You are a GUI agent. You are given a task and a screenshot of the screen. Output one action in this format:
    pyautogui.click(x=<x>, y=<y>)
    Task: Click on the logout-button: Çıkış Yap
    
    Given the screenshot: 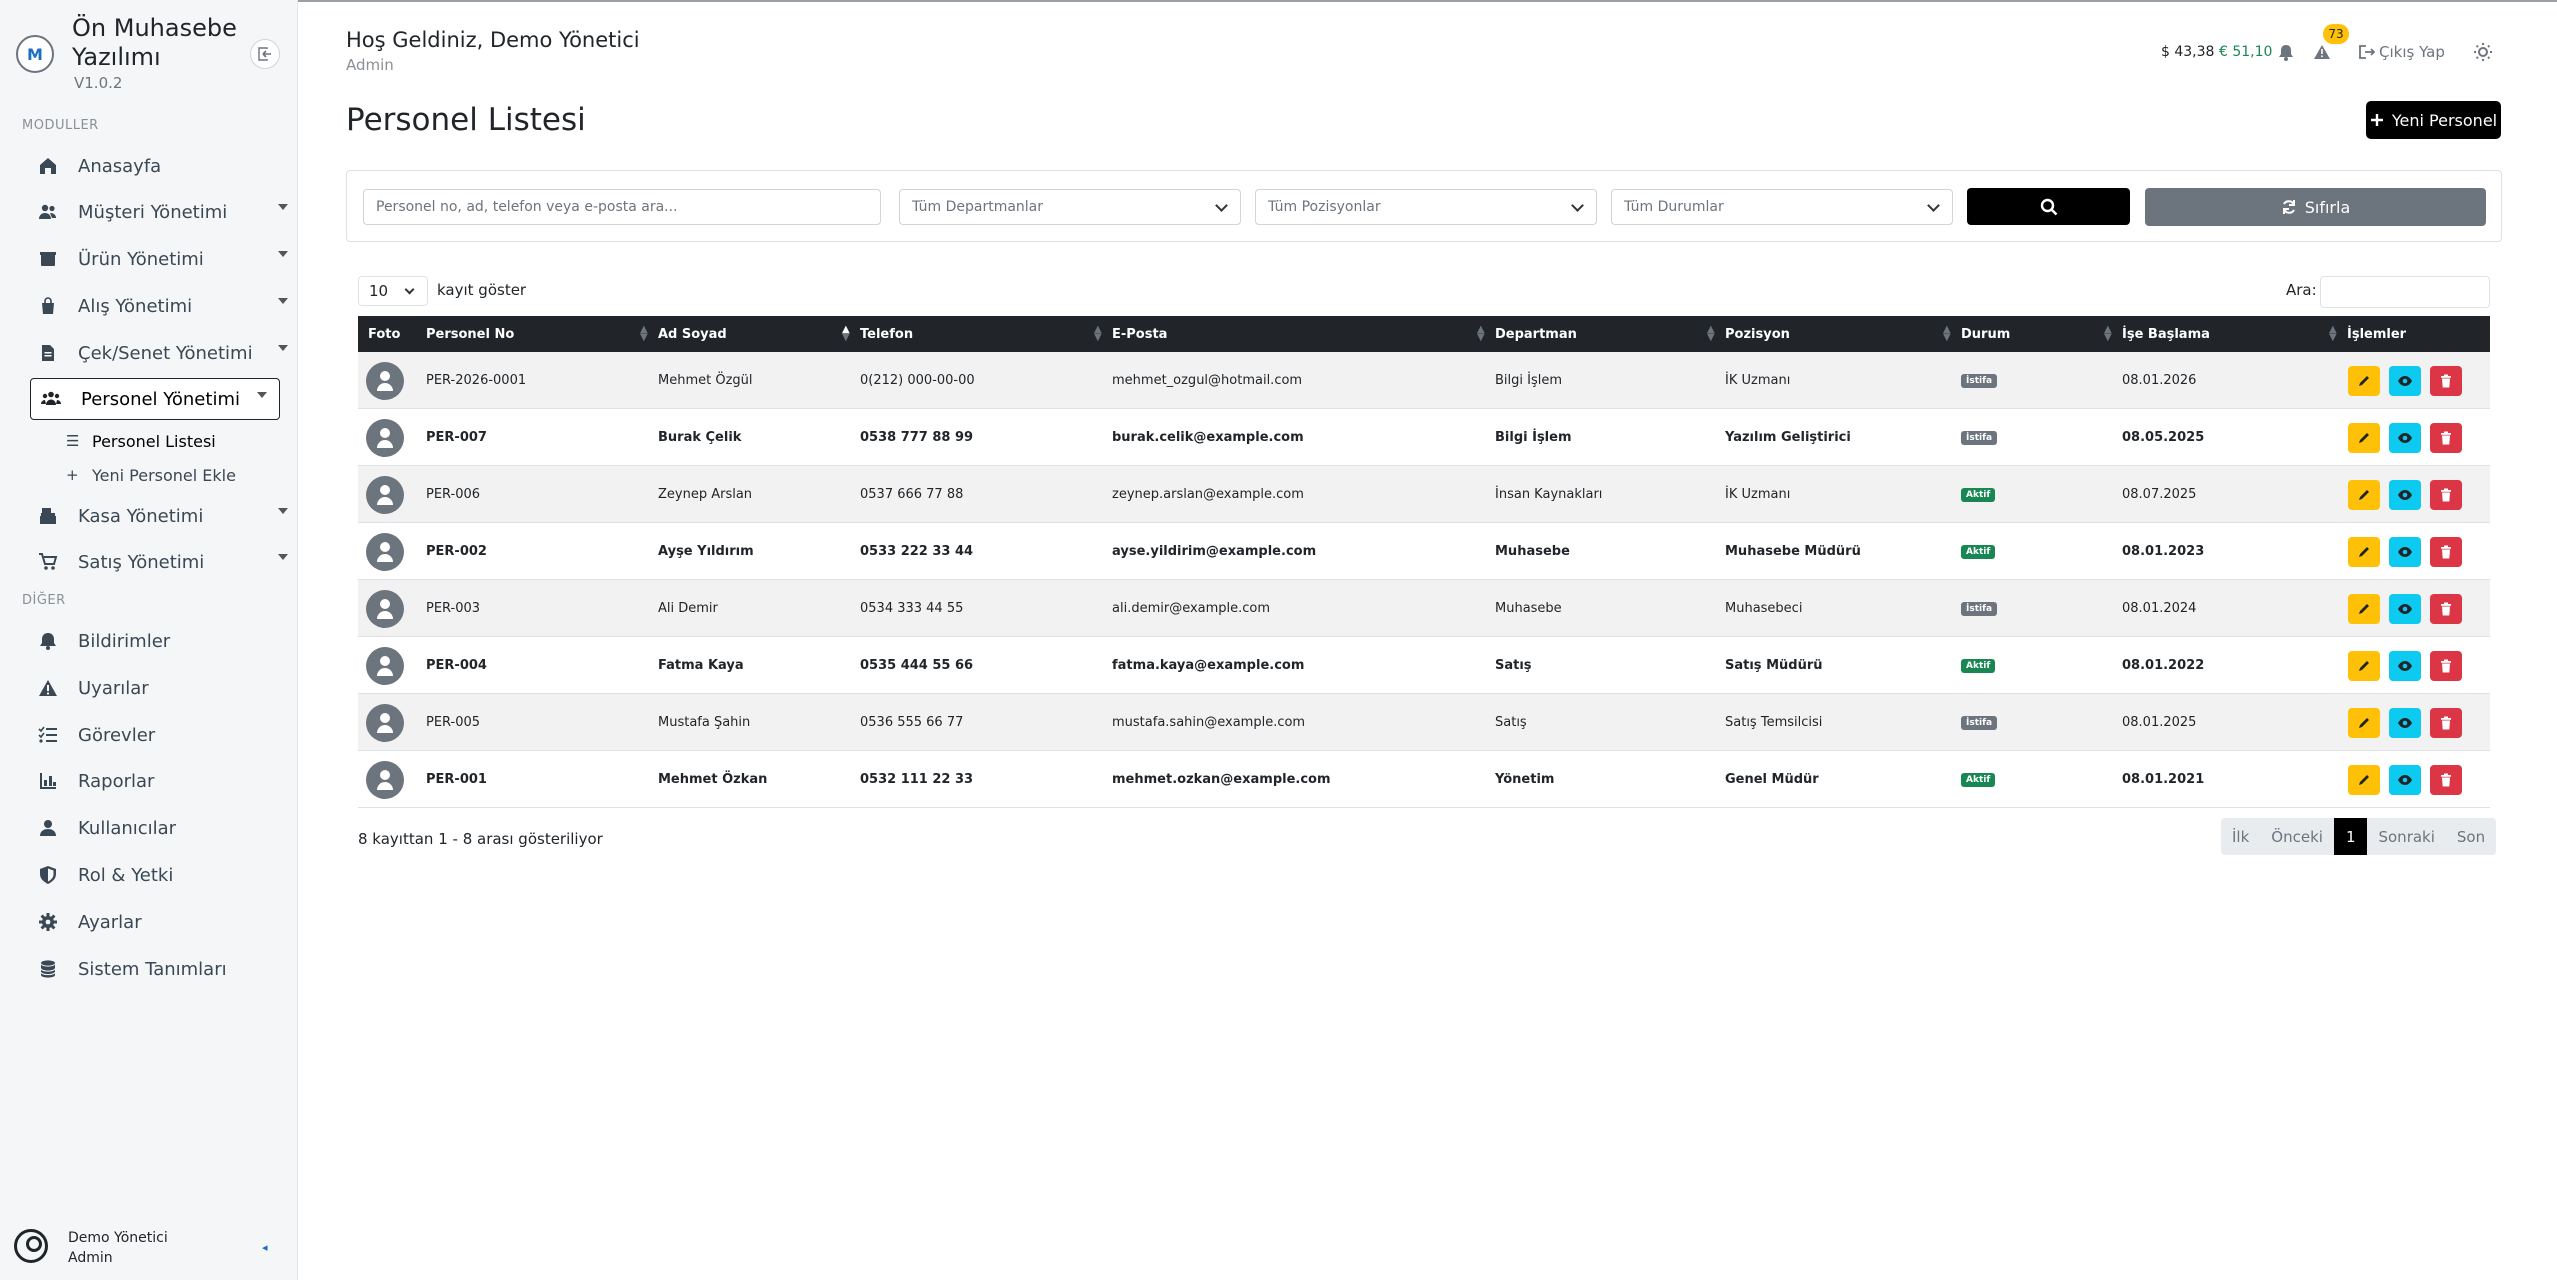 What is the action you would take?
    pyautogui.click(x=2402, y=52)
    